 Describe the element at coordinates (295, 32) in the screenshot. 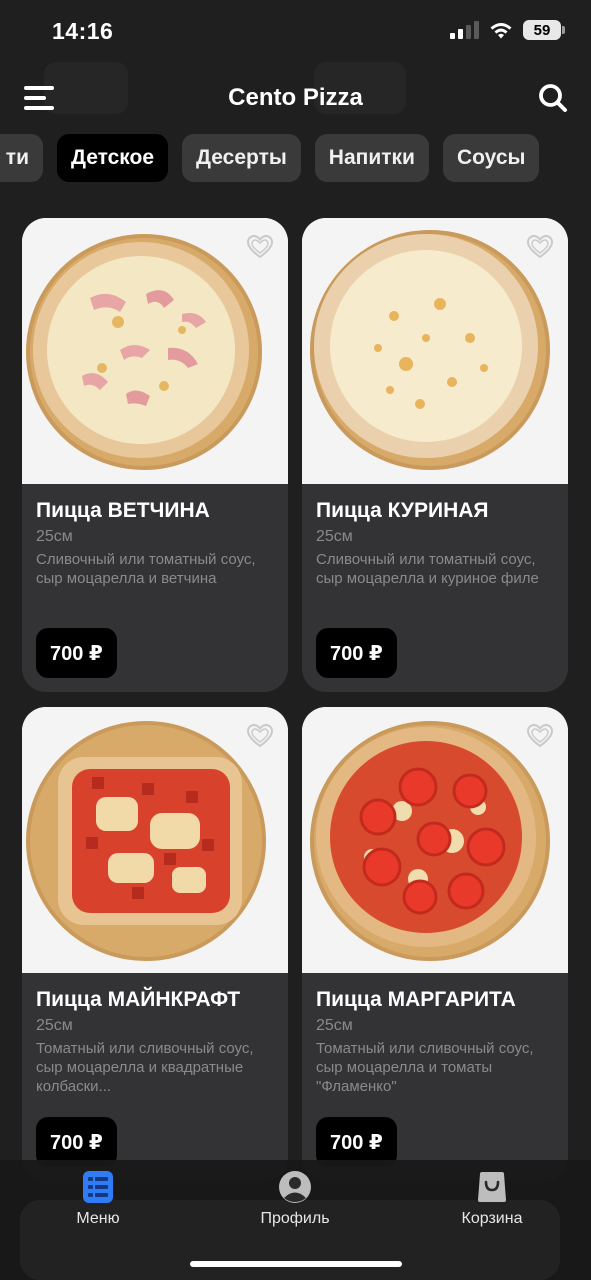

I see `status-bar: 14:16 59` at that location.